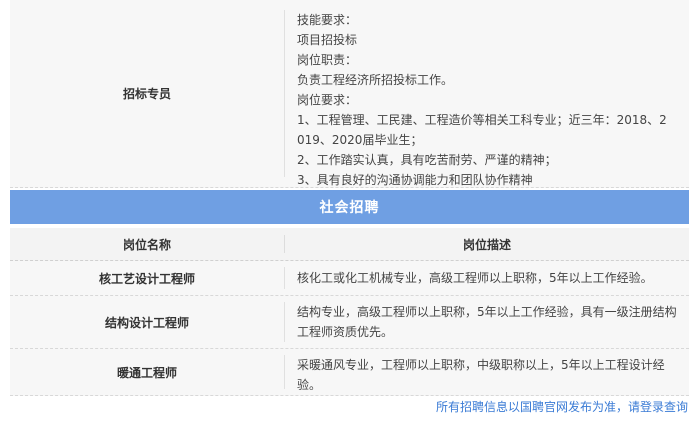  What do you see at coordinates (147, 372) in the screenshot?
I see `job-title: 暖通工程师` at bounding box center [147, 372].